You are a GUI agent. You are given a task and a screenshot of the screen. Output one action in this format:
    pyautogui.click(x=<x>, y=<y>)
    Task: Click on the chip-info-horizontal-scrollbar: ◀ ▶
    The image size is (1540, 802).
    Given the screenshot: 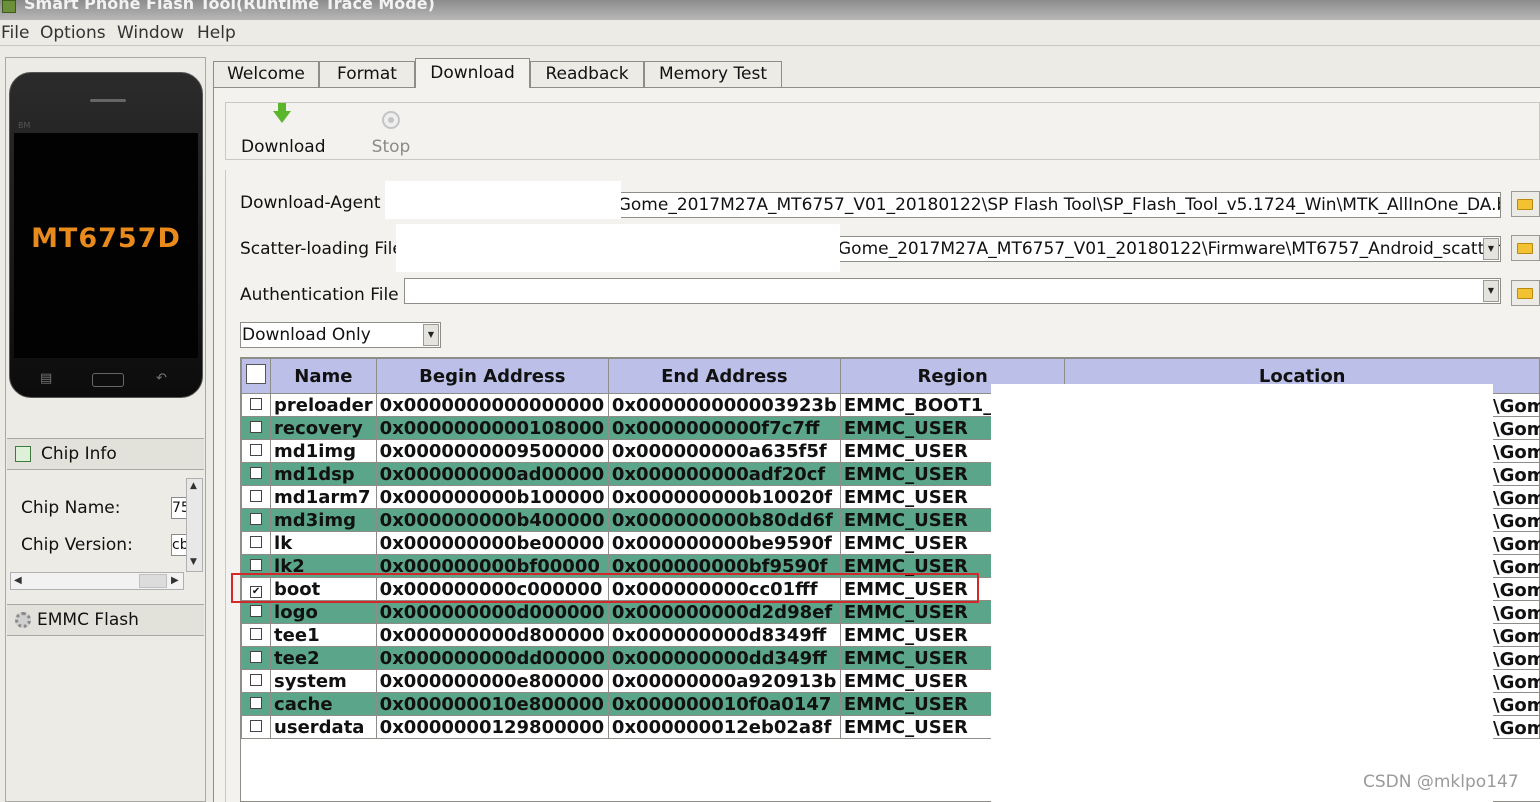 What is the action you would take?
    pyautogui.click(x=97, y=581)
    